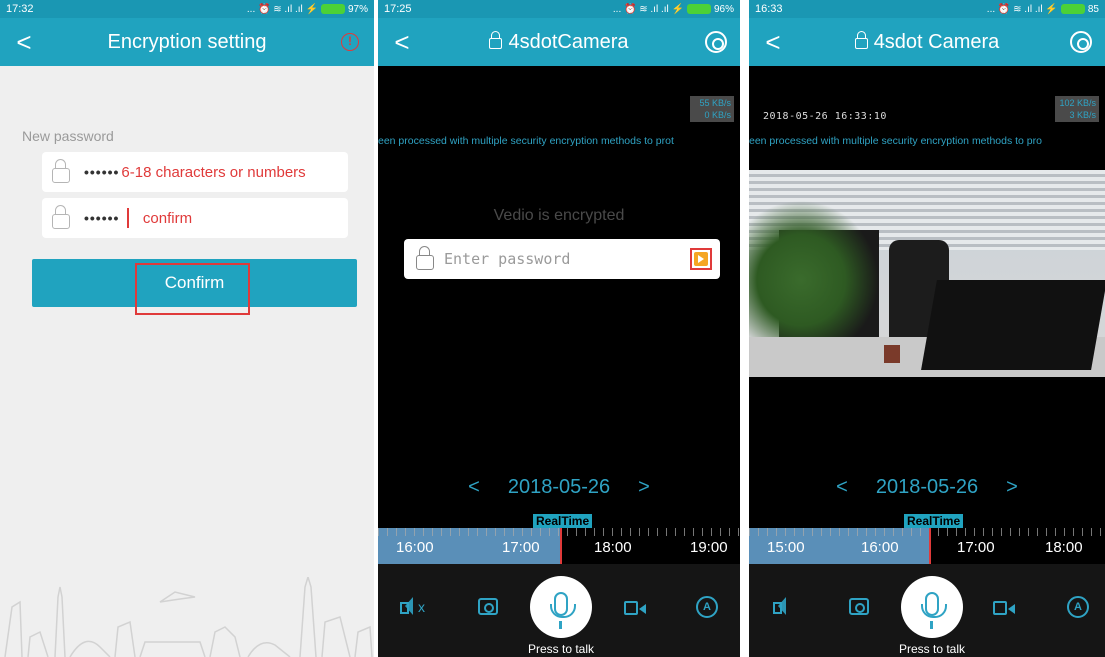 The image size is (1105, 657). What do you see at coordinates (1077, 115) in the screenshot?
I see `upload-rate: 3 KB/s` at bounding box center [1077, 115].